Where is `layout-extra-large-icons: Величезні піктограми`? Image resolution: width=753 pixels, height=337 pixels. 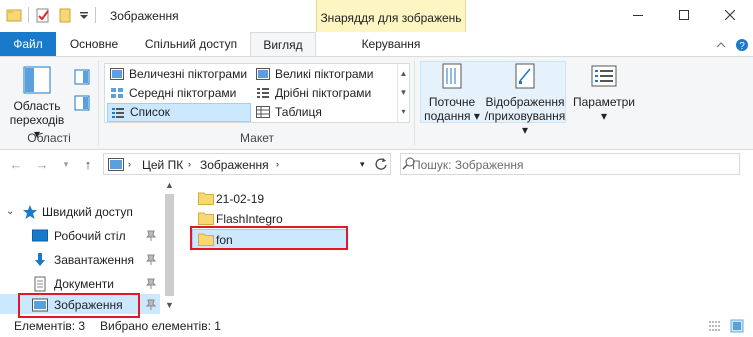 layout-extra-large-icons: Величезні піктограми is located at coordinates (179, 74).